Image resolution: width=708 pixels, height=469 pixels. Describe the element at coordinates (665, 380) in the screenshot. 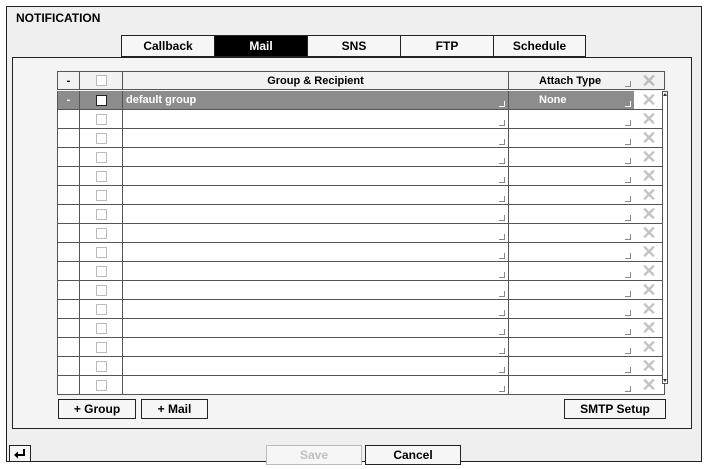

I see `scroll-down-icon` at that location.